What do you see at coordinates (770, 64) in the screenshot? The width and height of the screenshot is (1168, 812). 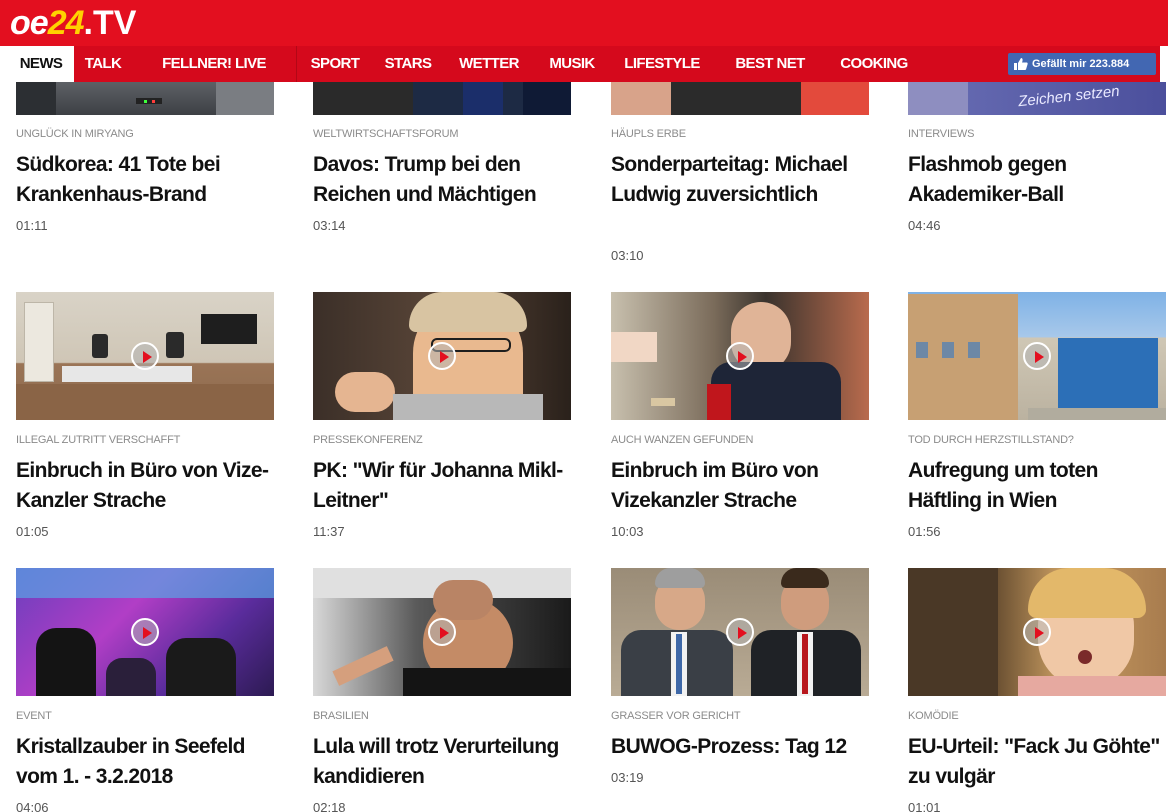 I see `nav-item-best-net: BEST NET` at bounding box center [770, 64].